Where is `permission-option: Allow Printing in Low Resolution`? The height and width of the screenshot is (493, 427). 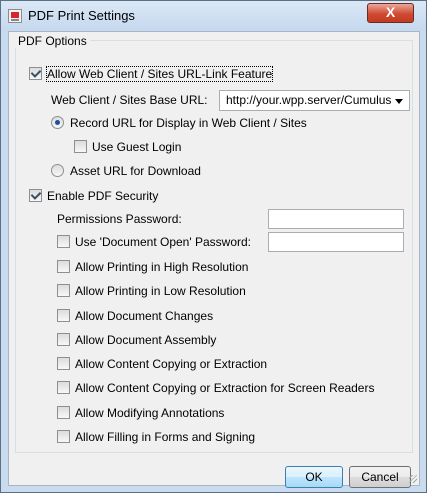 permission-option: Allow Printing in Low Resolution is located at coordinates (151, 291).